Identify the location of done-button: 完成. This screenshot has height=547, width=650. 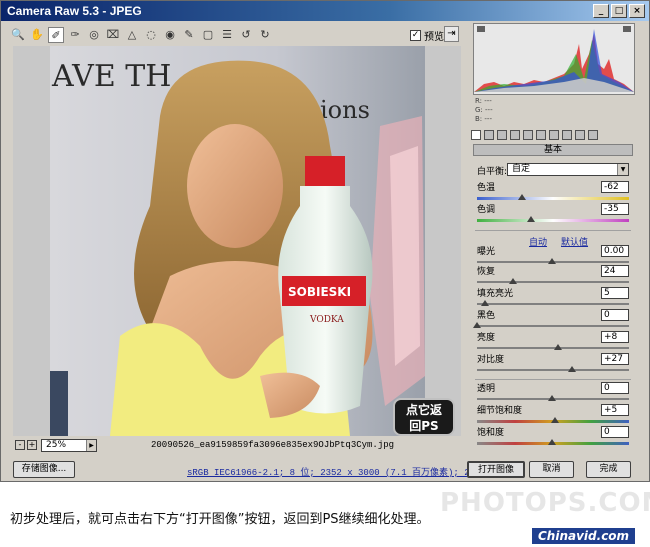
(608, 469).